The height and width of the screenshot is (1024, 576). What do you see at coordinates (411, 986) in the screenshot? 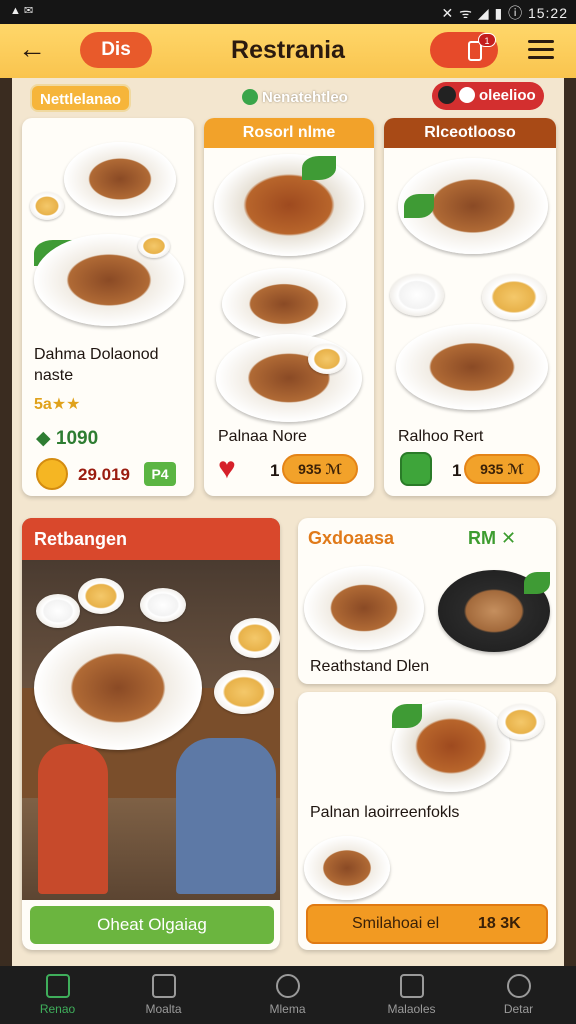
I see `book-icon` at bounding box center [411, 986].